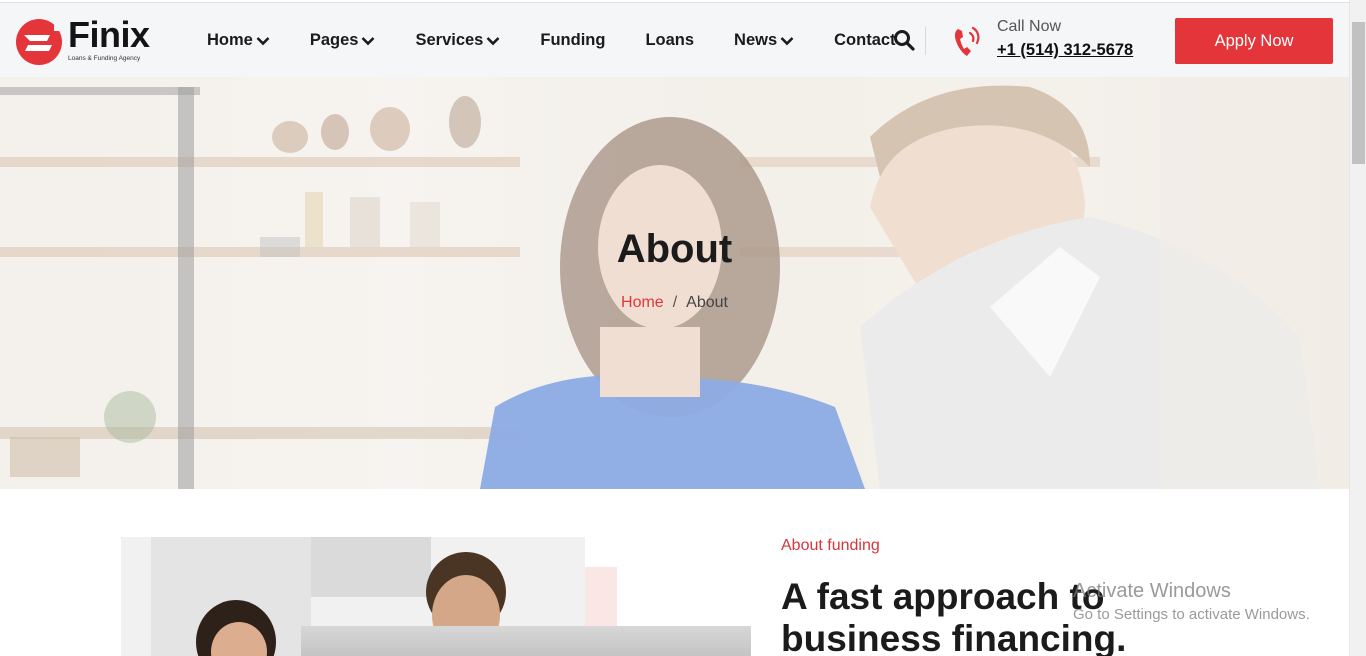  What do you see at coordinates (104, 58) in the screenshot?
I see `brand-tagline: Loans & Funding Agency` at bounding box center [104, 58].